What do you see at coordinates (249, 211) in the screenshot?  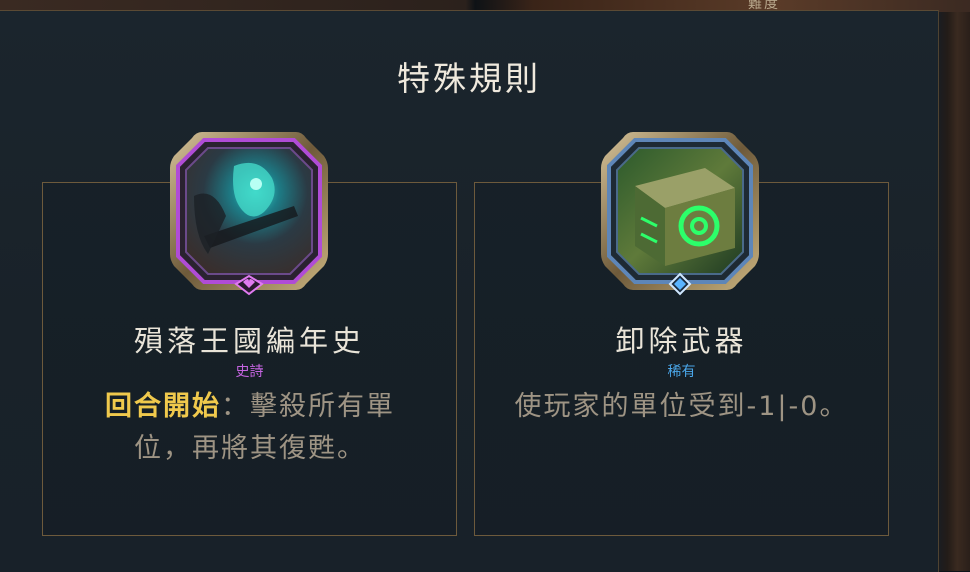 I see `shadow-knight-portrait-icon` at bounding box center [249, 211].